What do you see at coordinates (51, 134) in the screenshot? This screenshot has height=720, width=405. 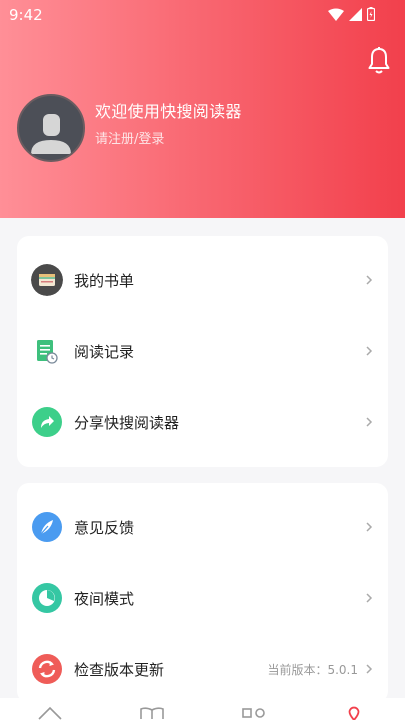 I see `default-avatar-icon` at bounding box center [51, 134].